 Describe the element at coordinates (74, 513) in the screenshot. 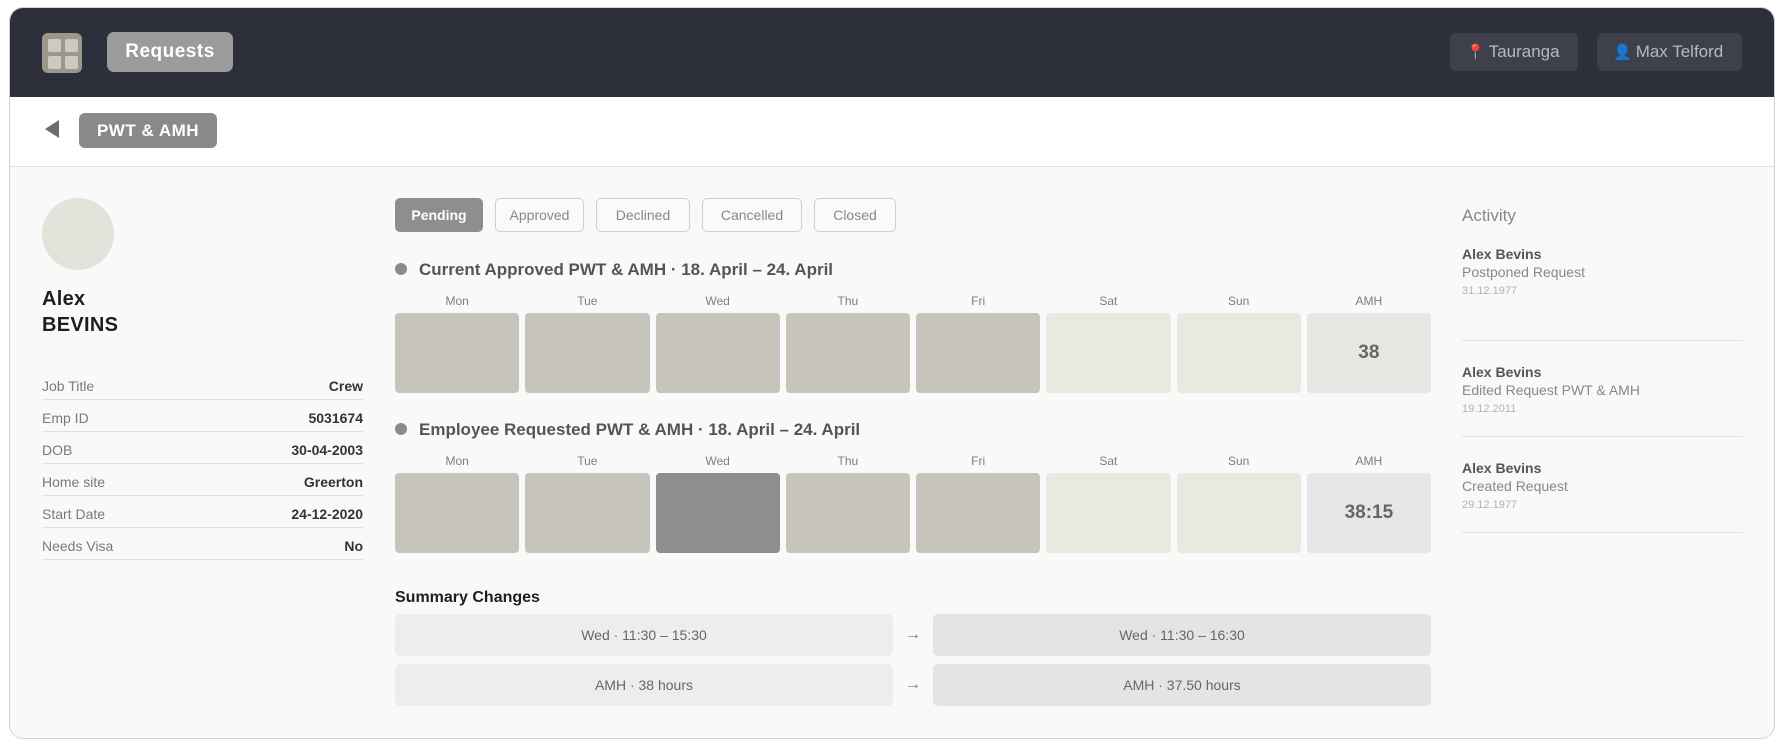

I see `info-label: Start Date` at that location.